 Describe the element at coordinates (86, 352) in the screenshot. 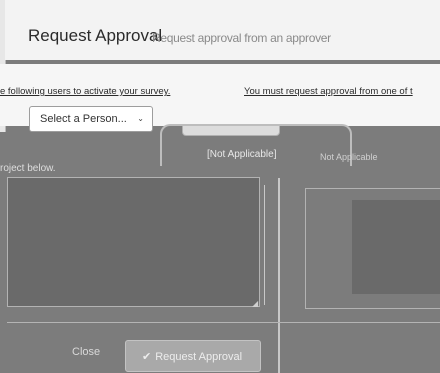

I see `close-button: Close` at that location.